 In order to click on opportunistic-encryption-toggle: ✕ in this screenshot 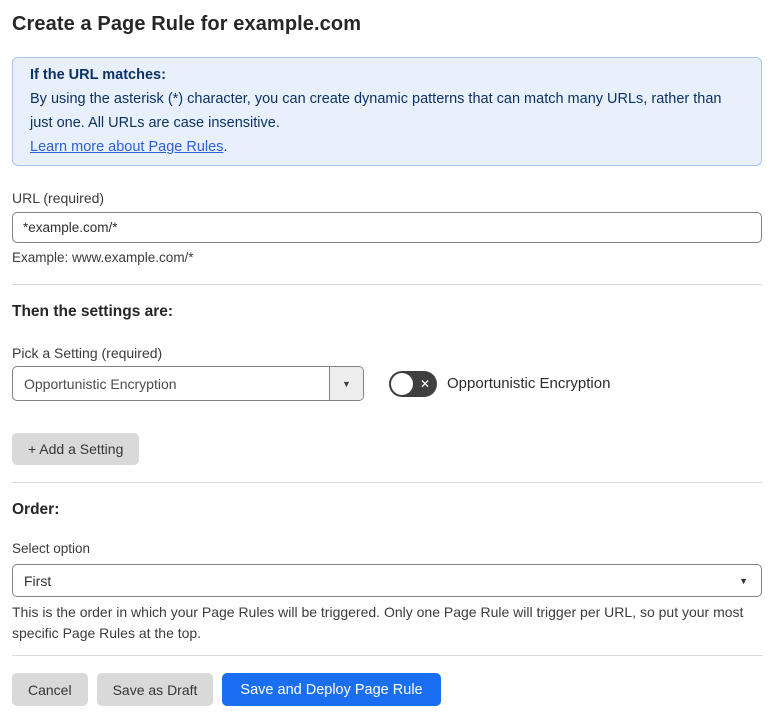, I will do `click(413, 383)`.